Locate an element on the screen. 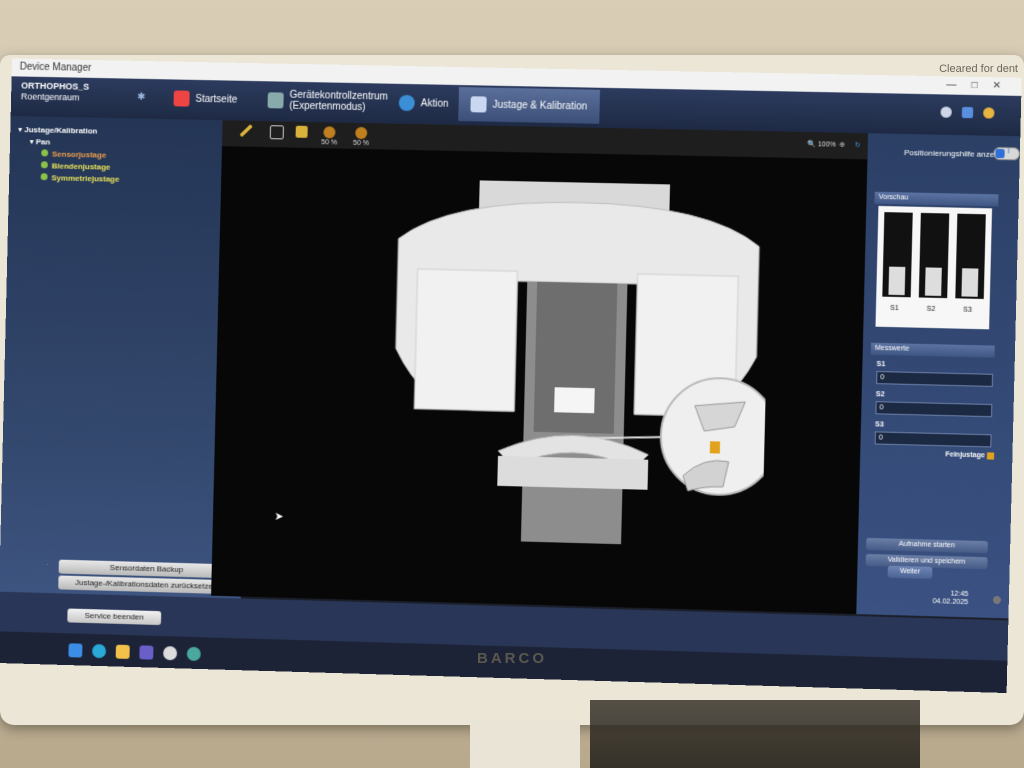  toggle-value: I is located at coordinates (1008, 152).